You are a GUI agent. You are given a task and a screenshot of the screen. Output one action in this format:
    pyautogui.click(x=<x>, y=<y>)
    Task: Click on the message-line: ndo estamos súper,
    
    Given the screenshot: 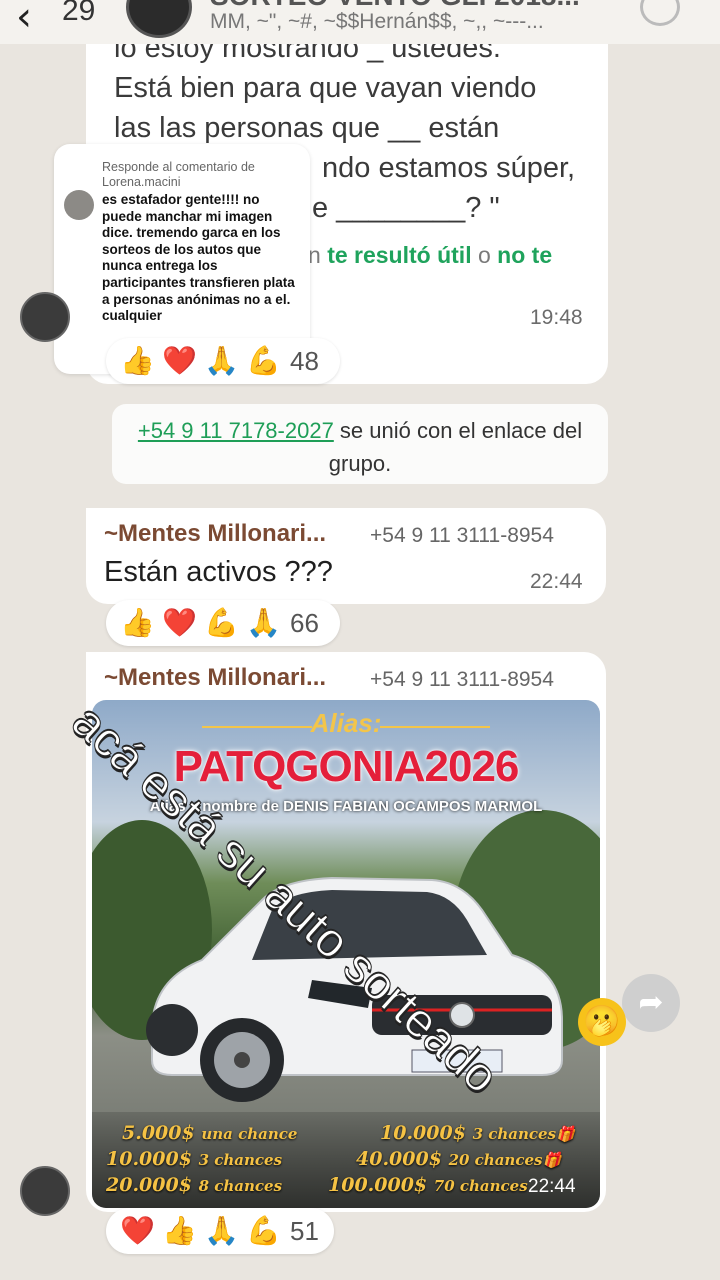 What is the action you would take?
    pyautogui.click(x=449, y=168)
    